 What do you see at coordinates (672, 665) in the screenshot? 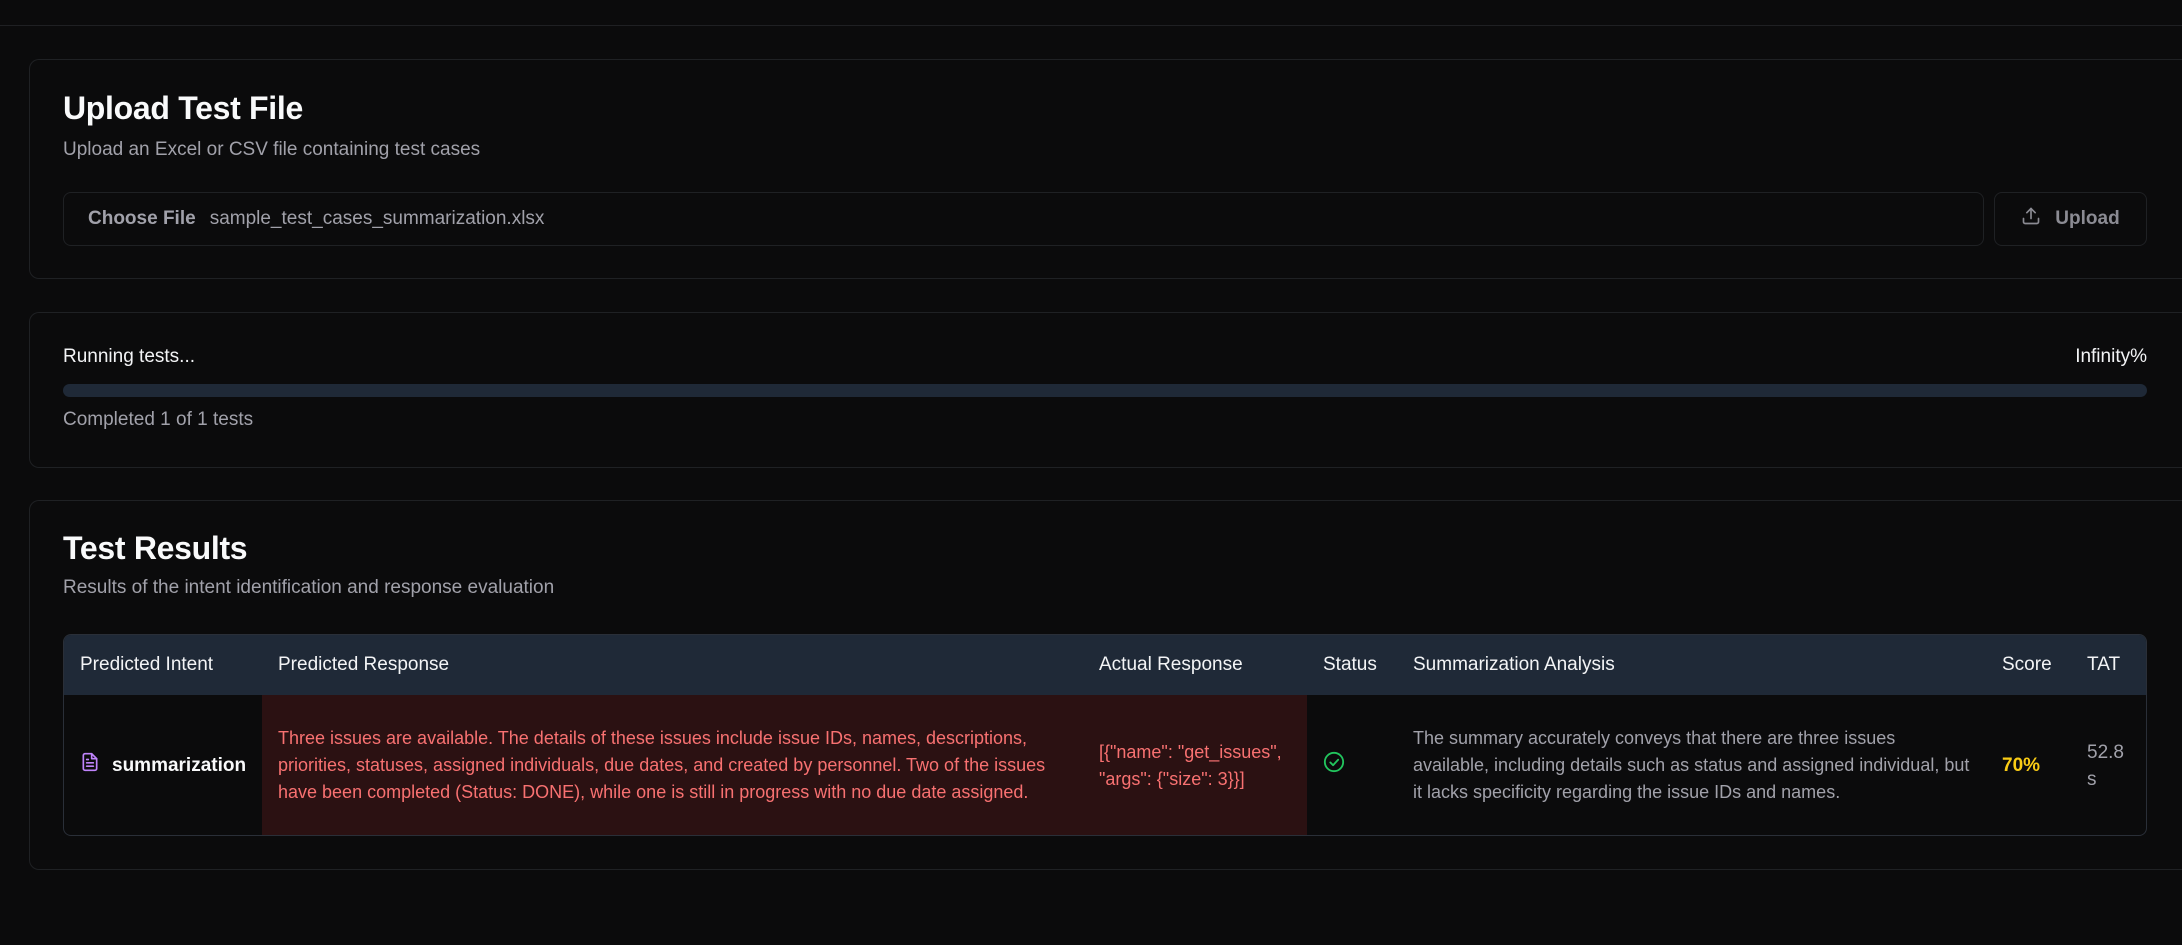
I see `column-header: Predicted Response` at bounding box center [672, 665].